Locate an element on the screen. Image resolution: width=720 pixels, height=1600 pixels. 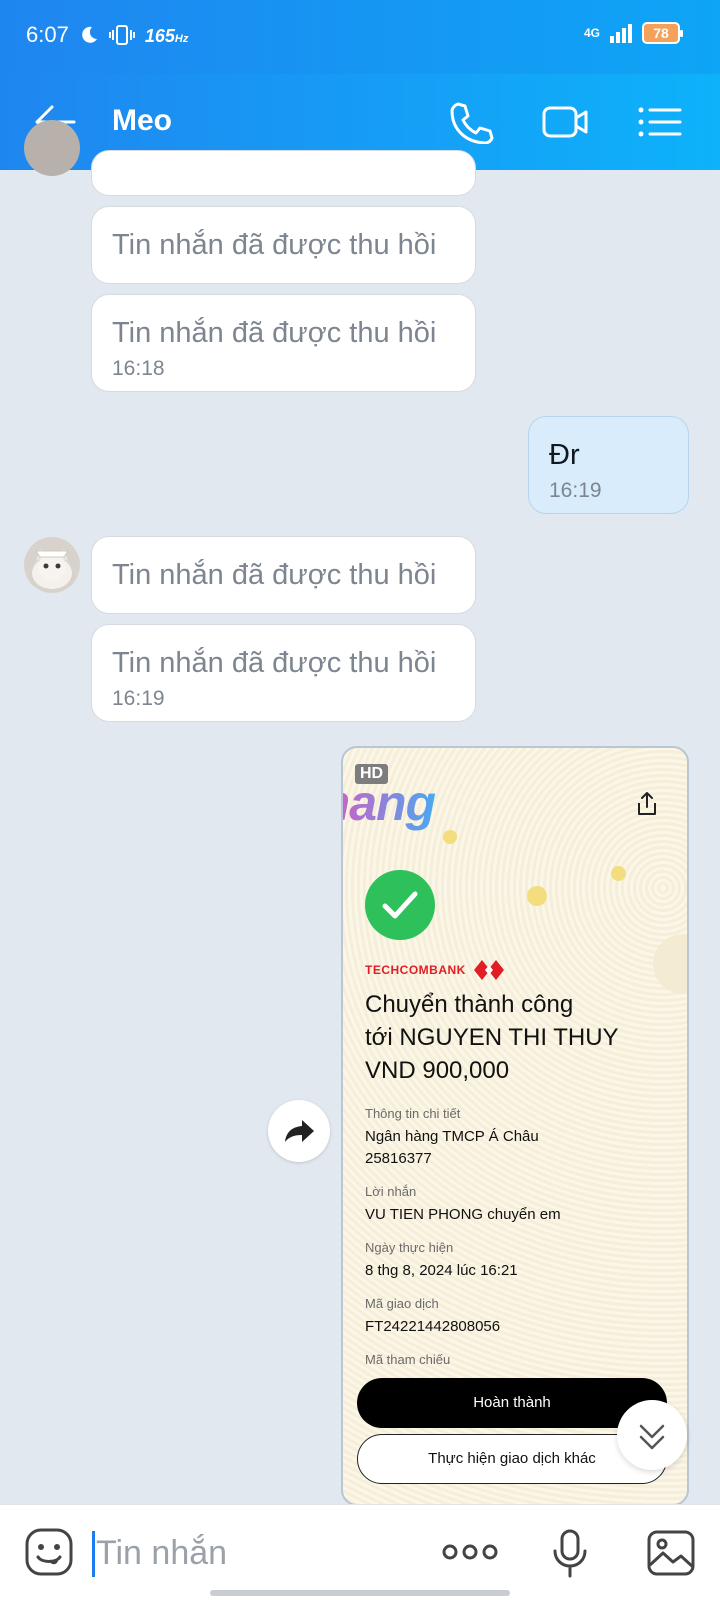
bank-logo: TECHCOMBANK is located at coordinates (434, 970).